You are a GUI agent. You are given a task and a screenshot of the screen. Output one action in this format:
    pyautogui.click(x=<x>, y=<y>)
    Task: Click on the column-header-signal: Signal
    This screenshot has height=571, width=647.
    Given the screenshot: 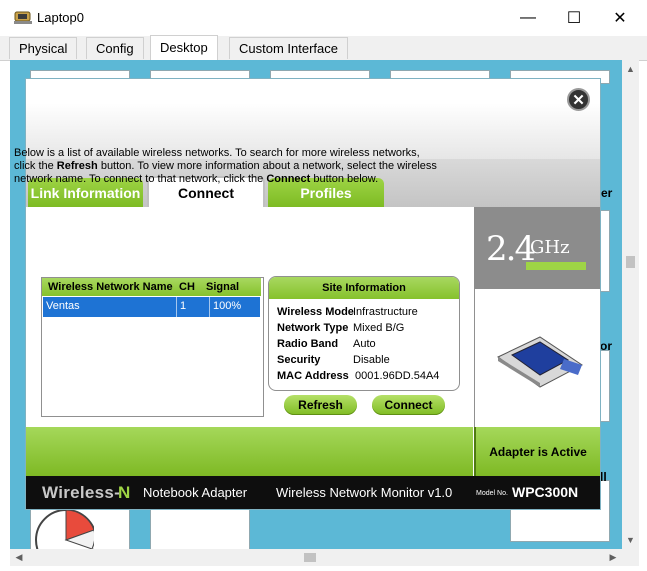 What is the action you would take?
    pyautogui.click(x=223, y=287)
    